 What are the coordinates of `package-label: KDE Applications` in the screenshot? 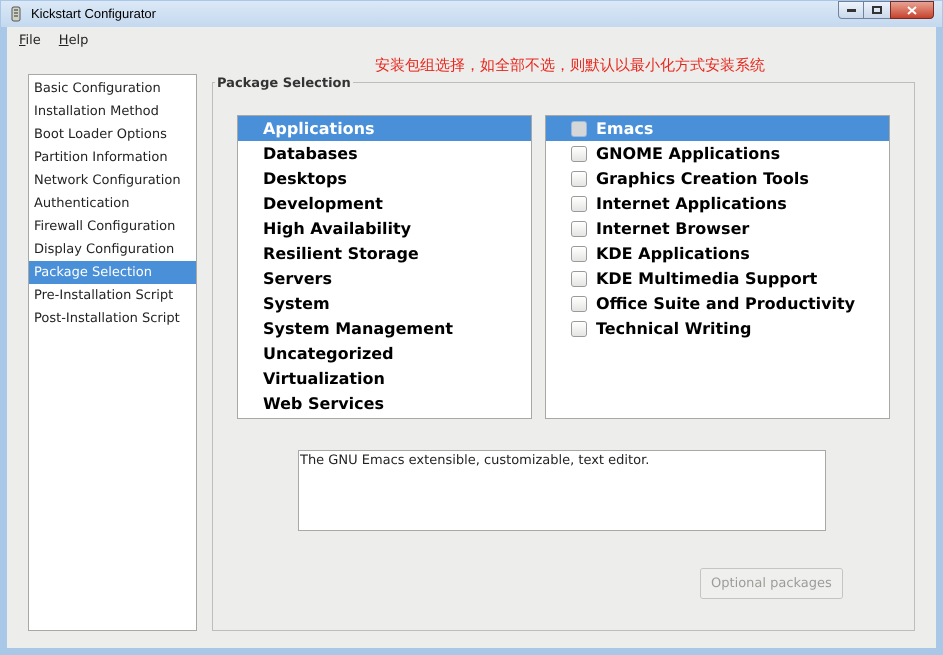 It's located at (673, 253).